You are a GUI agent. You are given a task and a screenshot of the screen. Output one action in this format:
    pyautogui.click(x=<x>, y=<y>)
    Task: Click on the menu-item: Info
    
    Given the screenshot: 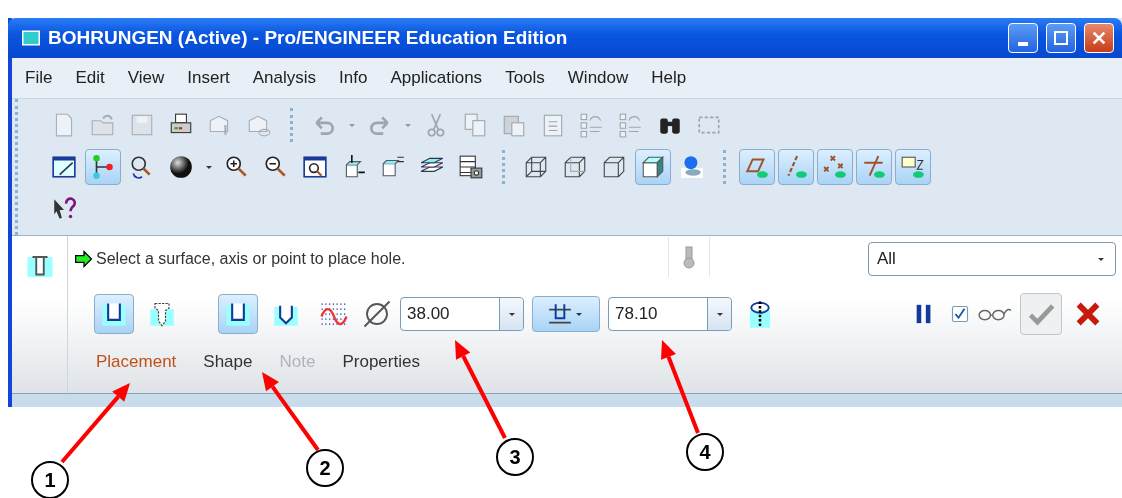 What is the action you would take?
    pyautogui.click(x=353, y=78)
    